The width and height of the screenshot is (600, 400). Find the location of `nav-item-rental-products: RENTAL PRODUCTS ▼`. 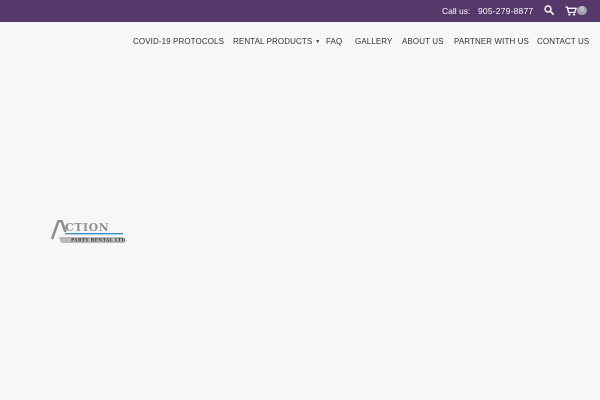

nav-item-rental-products: RENTAL PRODUCTS ▼ is located at coordinates (276, 41).